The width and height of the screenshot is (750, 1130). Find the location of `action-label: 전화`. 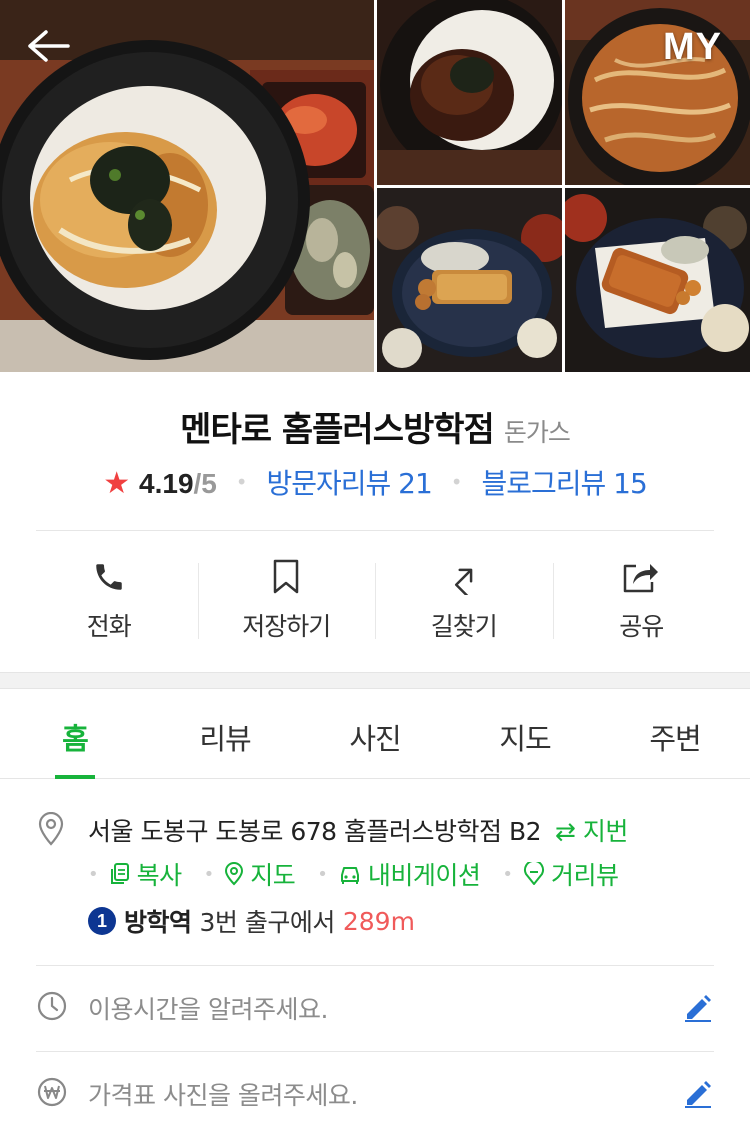

action-label: 전화 is located at coordinates (109, 626).